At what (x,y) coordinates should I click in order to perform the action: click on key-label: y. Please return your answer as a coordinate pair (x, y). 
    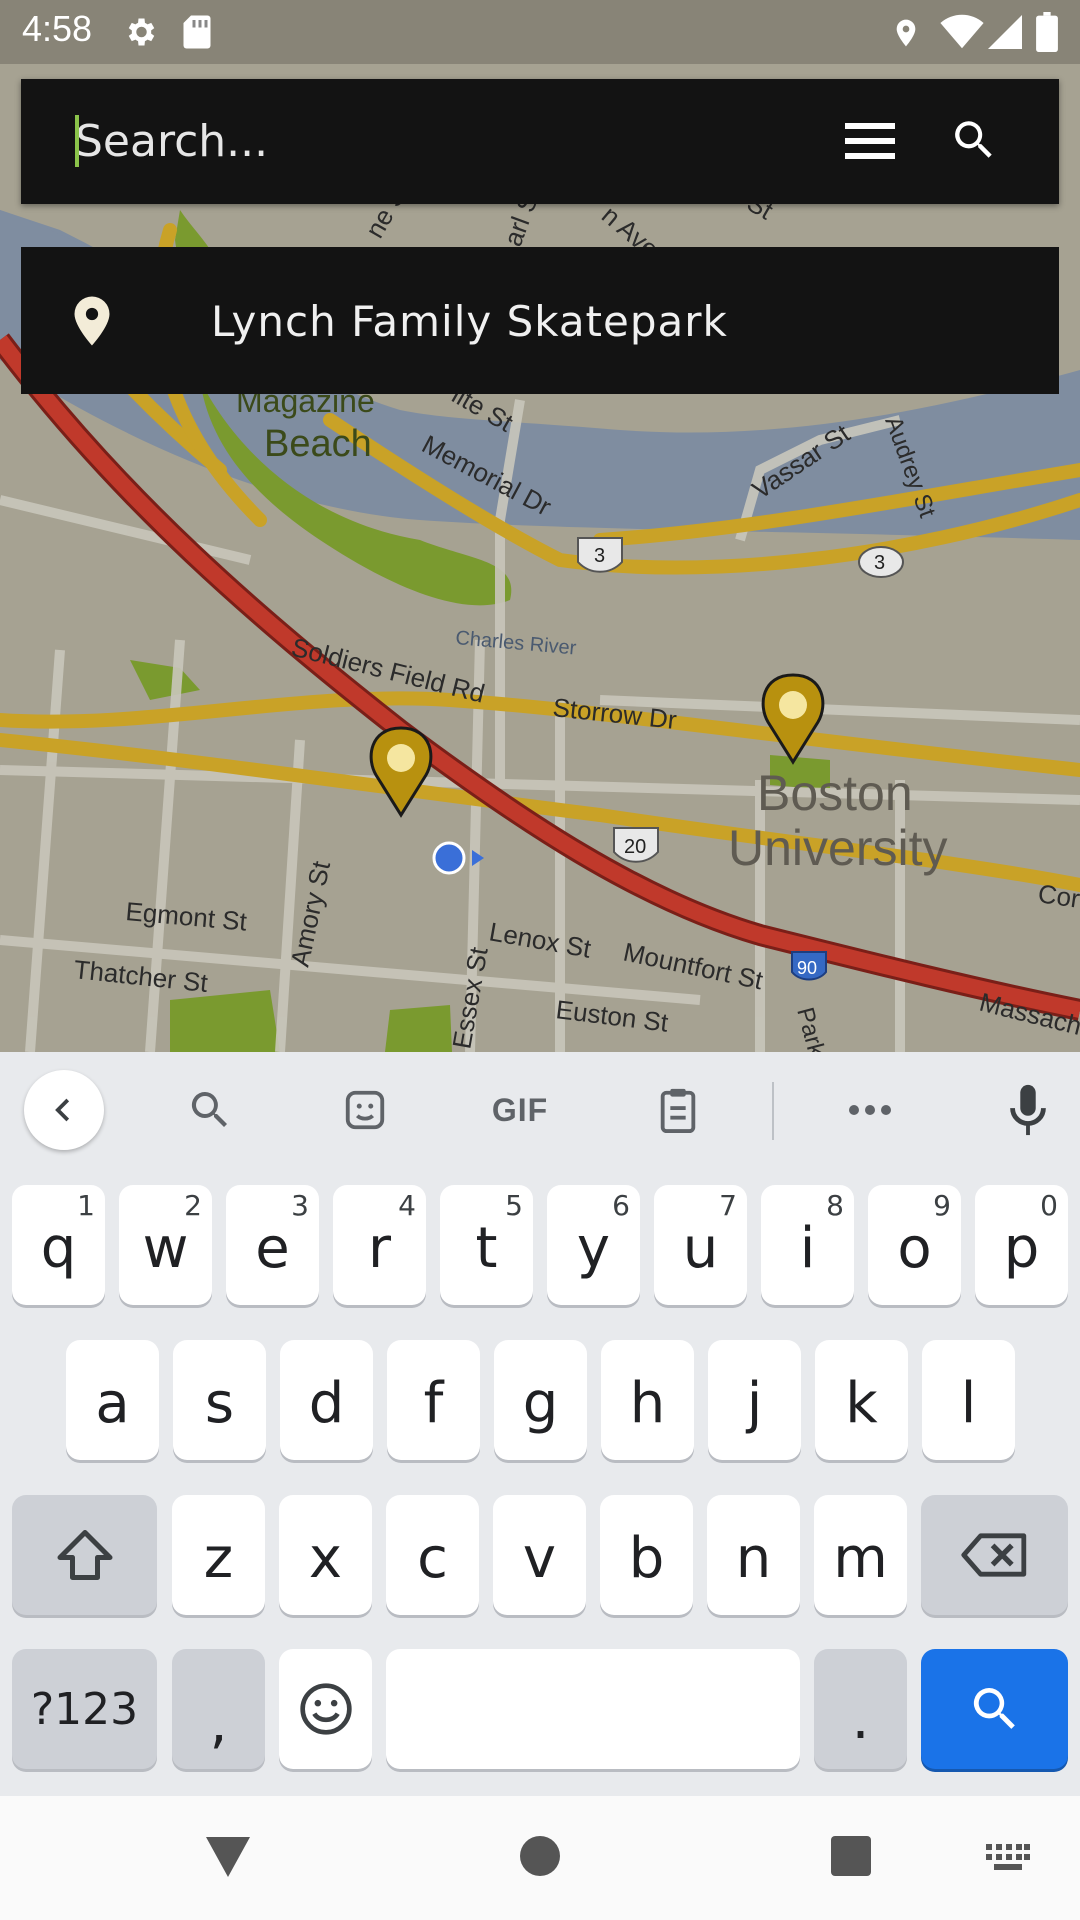
    Looking at the image, I should click on (593, 1248).